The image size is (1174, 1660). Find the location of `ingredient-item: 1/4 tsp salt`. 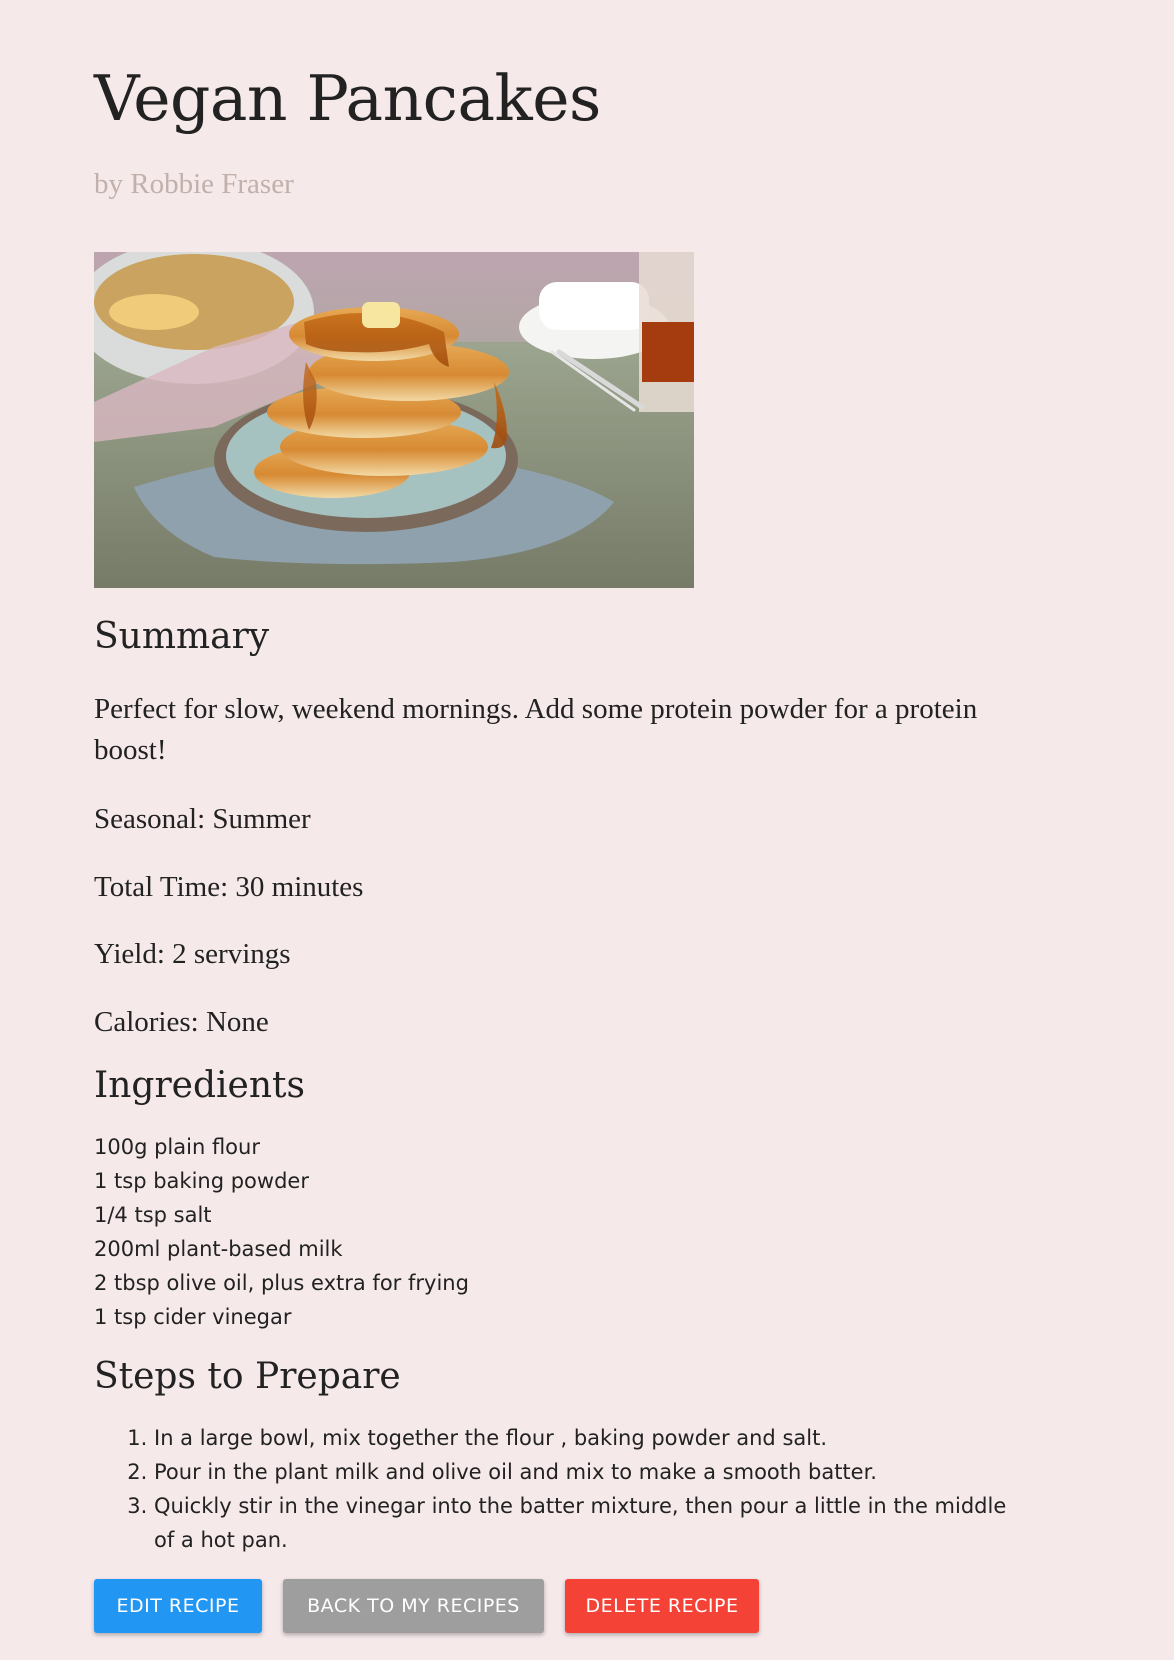

ingredient-item: 1/4 tsp salt is located at coordinates (153, 1215).